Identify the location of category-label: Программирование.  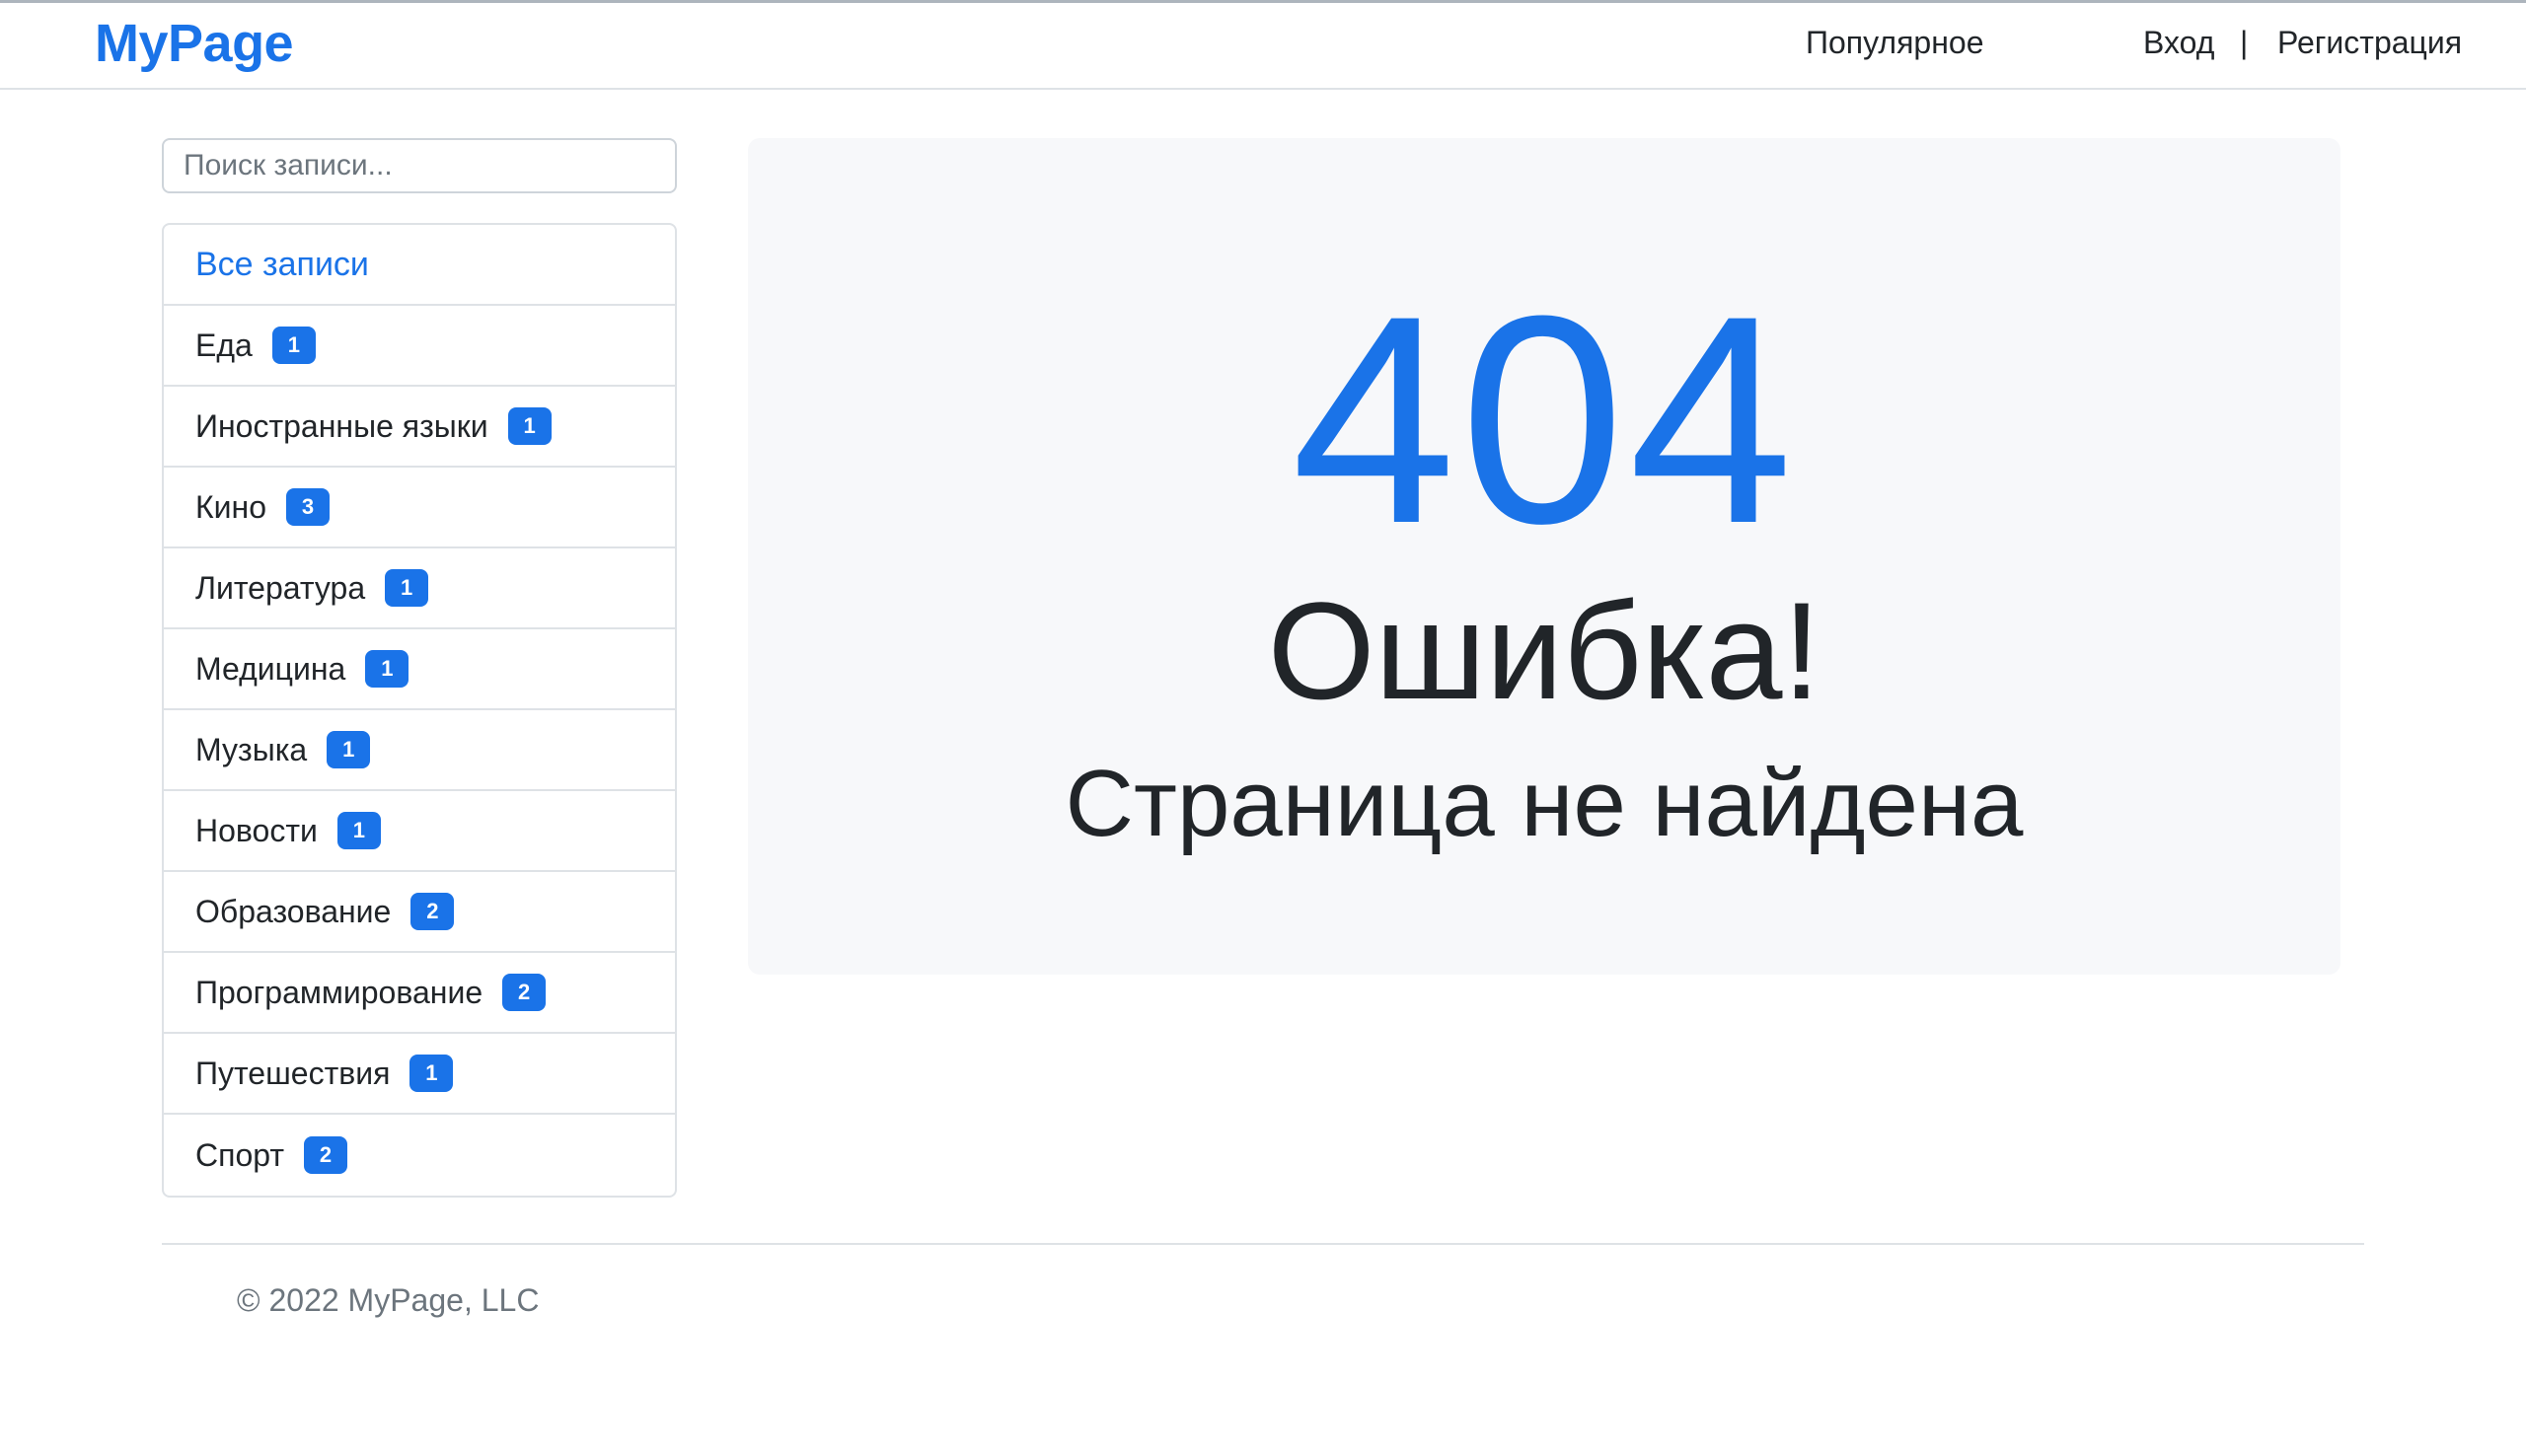
(339, 992).